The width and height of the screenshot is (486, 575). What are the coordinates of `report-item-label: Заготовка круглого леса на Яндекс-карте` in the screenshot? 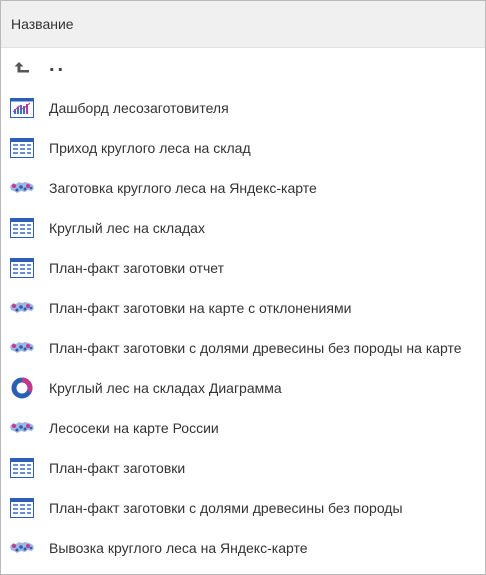 It's located at (183, 188).